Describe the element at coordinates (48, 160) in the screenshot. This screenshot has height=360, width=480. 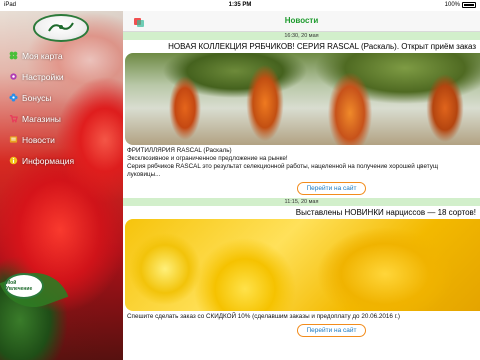
I see `sidebar-item-label: Информация` at that location.